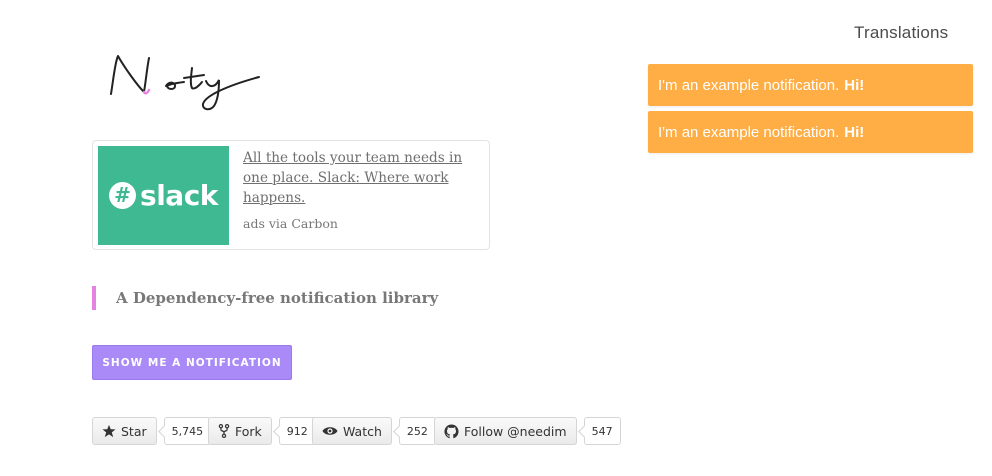 This screenshot has height=476, width=992. I want to click on github-star-label: Star, so click(134, 431).